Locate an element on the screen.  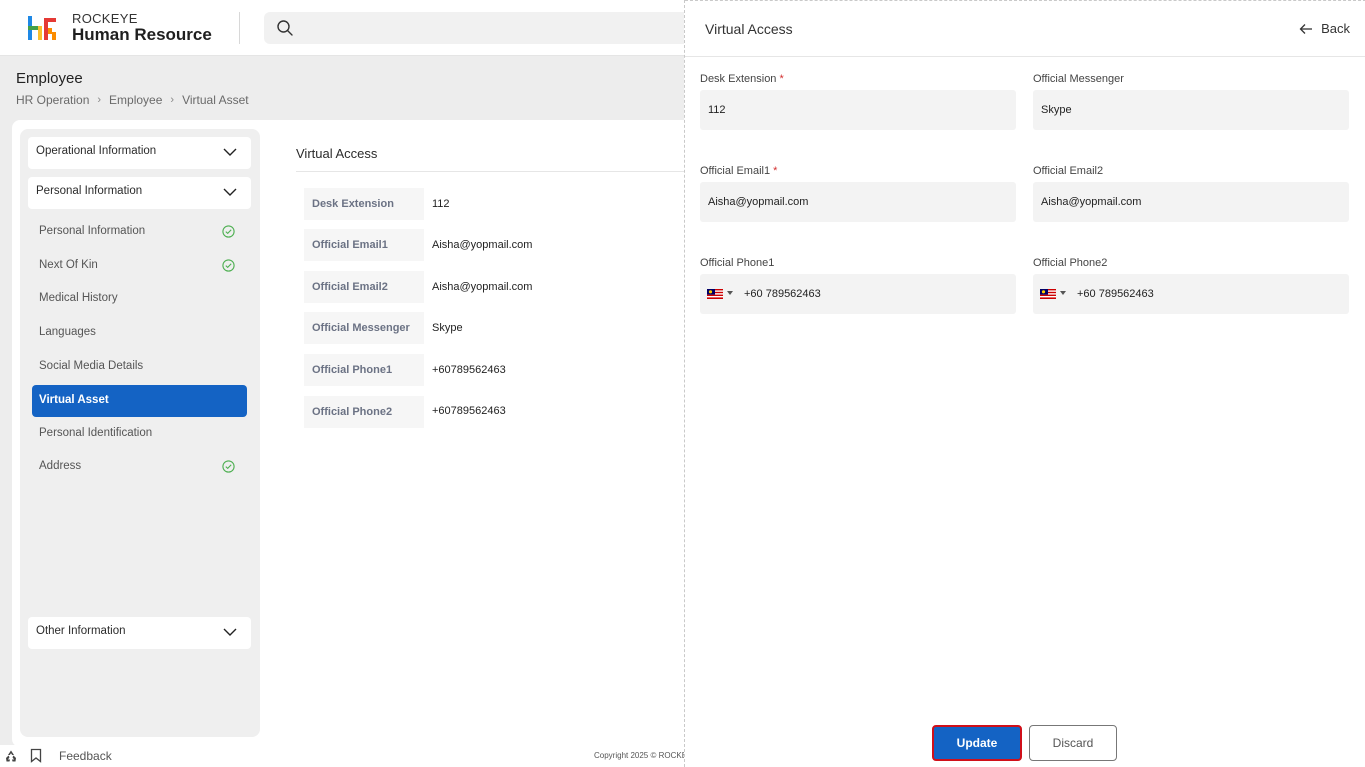
page-title: Employee is located at coordinates (49, 78).